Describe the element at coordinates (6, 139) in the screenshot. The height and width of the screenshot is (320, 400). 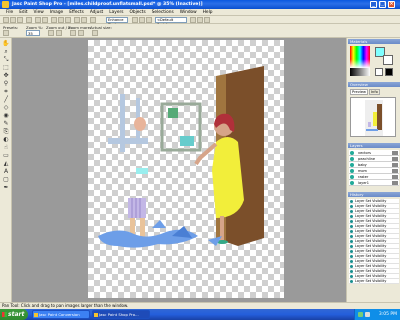
I see `dodge-tool-icon: ◐` at that location.